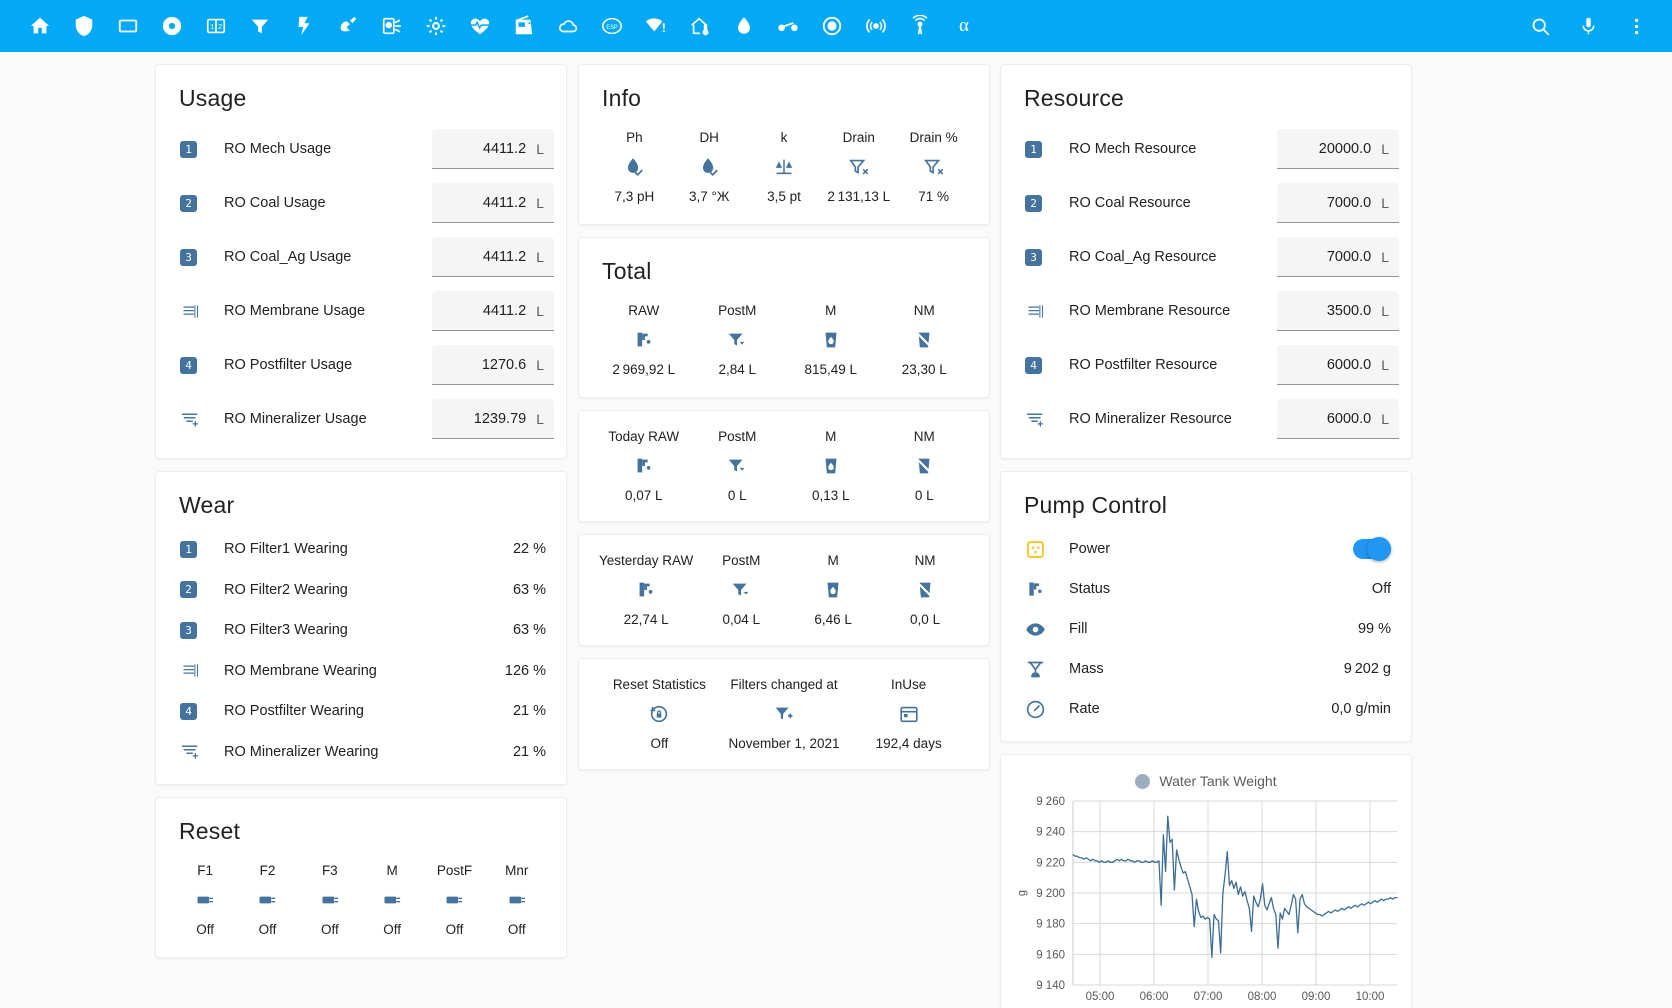  Describe the element at coordinates (1338, 311) in the screenshot. I see `resource-value-field: 3500.0 L` at that location.